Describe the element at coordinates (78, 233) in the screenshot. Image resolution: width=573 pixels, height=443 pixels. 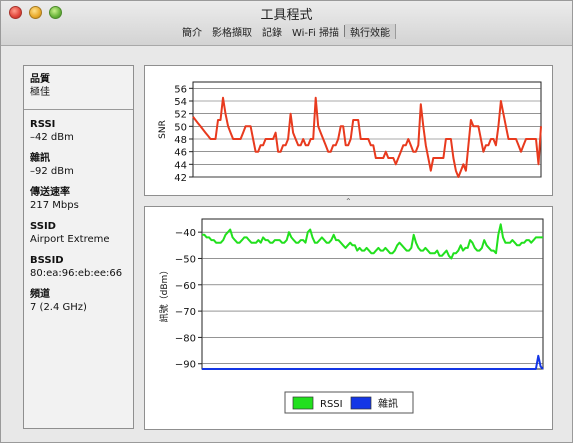
I see `stat-ssid: SSID Airport Extreme` at that location.